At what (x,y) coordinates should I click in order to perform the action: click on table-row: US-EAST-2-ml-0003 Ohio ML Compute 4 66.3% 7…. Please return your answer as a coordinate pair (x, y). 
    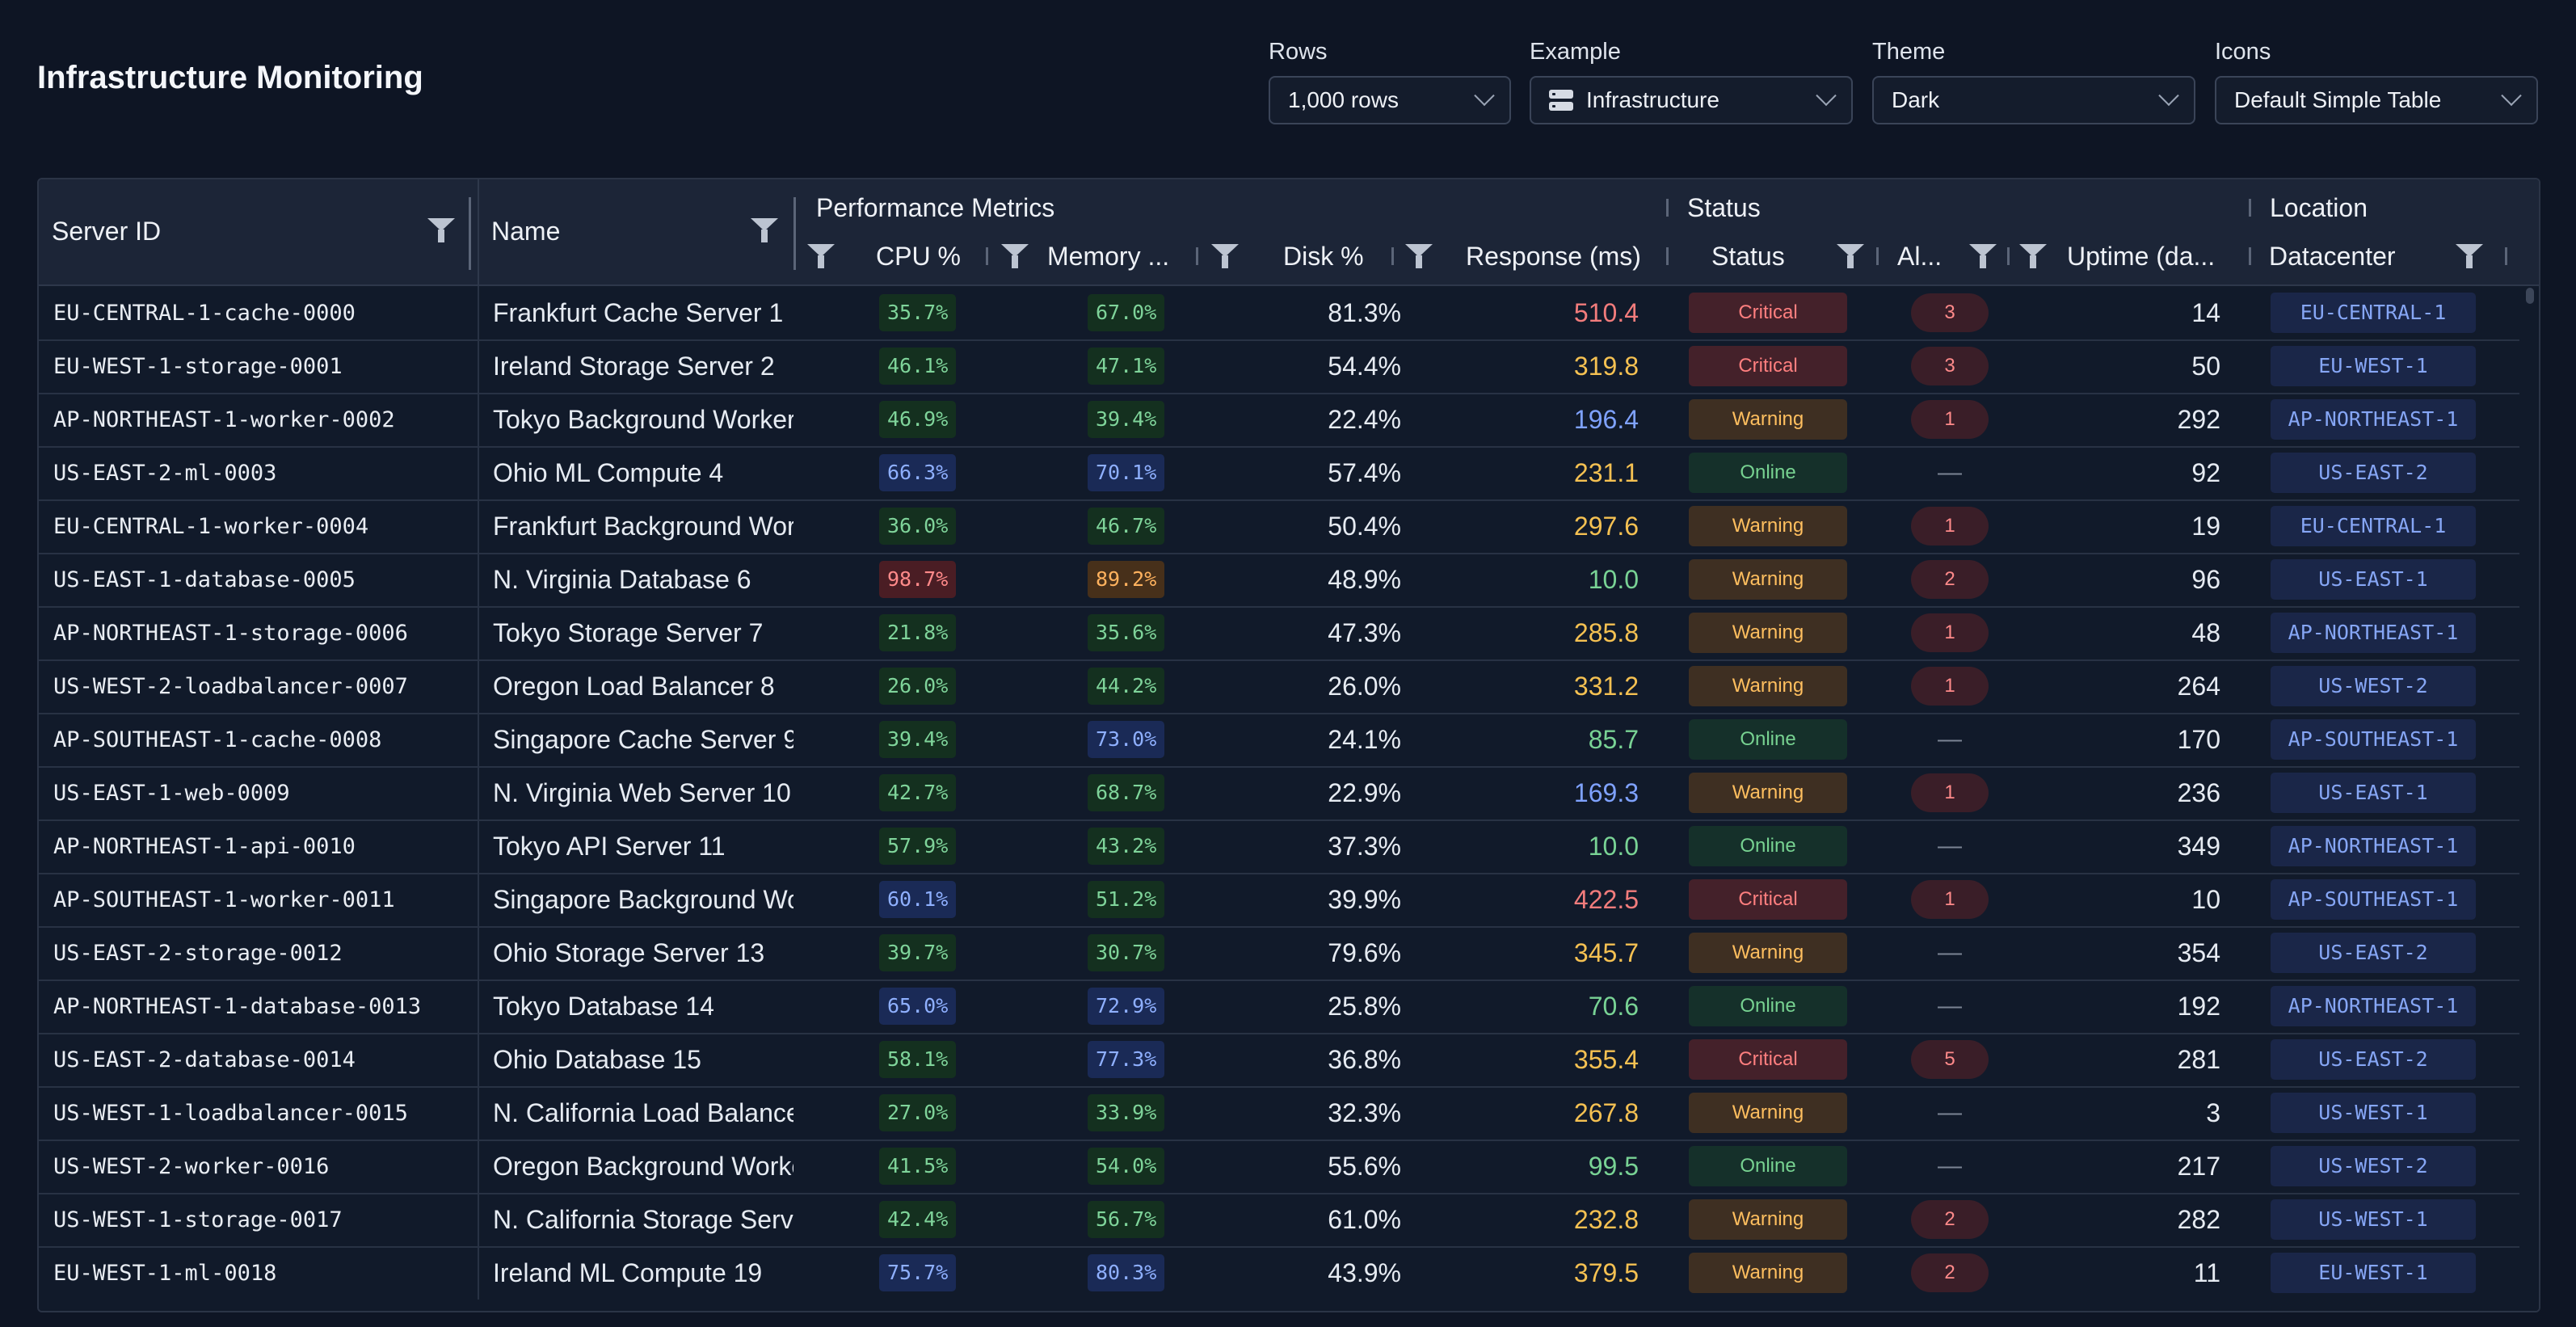
    Looking at the image, I should click on (1279, 473).